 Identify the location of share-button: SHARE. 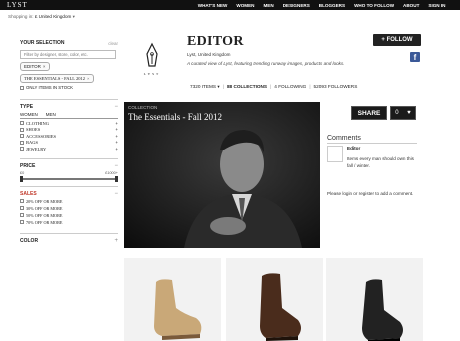
(369, 113).